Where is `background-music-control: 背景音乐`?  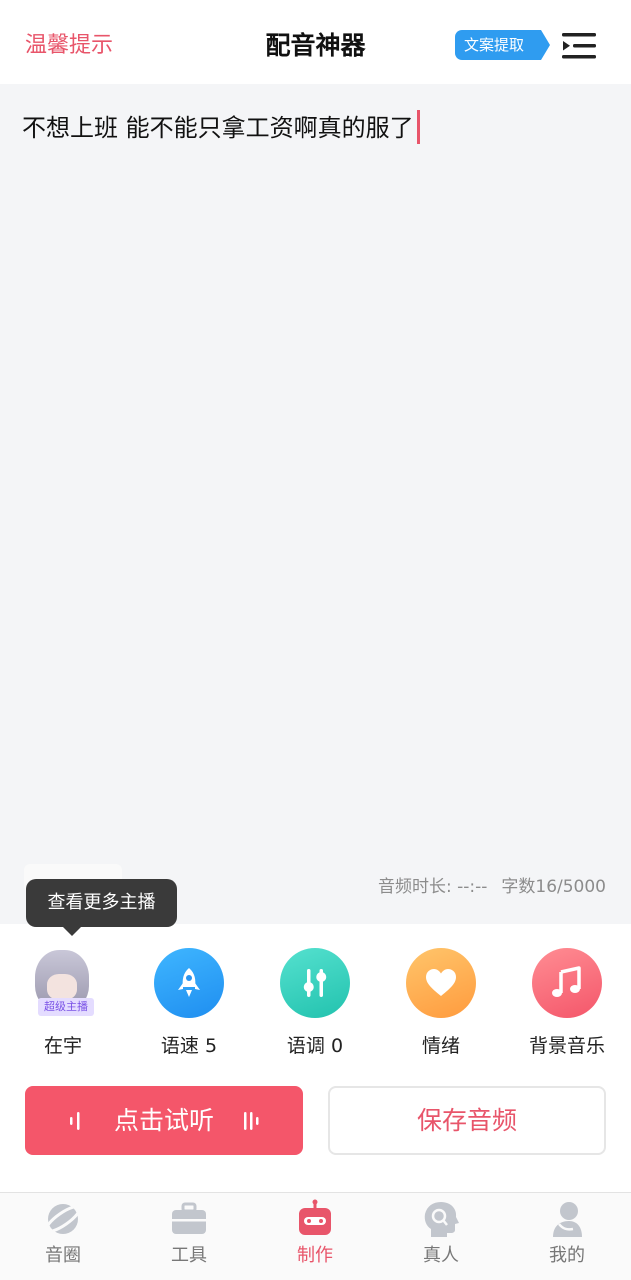
background-music-control: 背景音乐 is located at coordinates (567, 1004).